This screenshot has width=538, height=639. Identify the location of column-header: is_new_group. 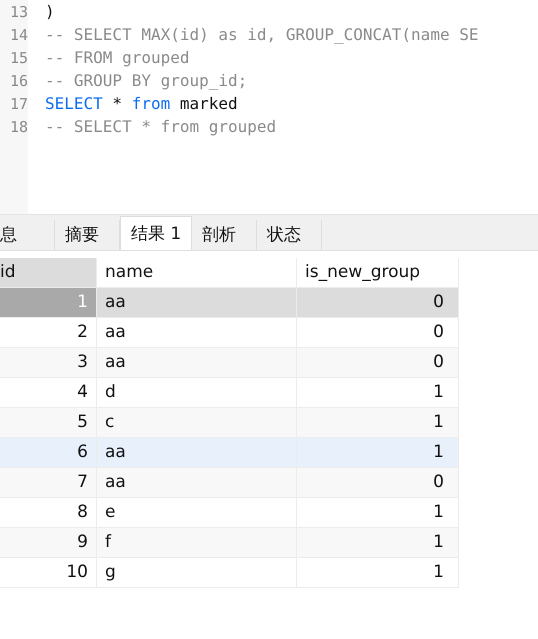
(378, 272).